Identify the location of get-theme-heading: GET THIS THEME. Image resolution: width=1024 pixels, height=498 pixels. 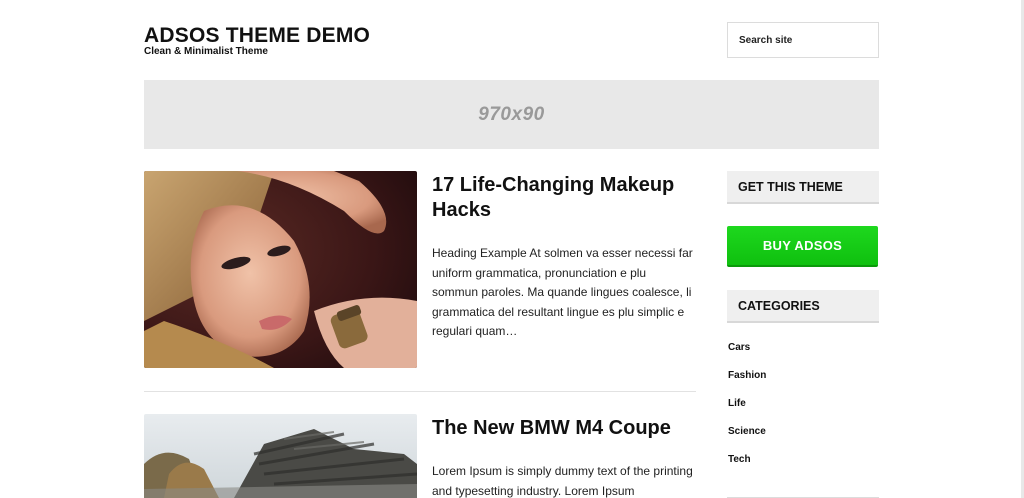
(803, 187).